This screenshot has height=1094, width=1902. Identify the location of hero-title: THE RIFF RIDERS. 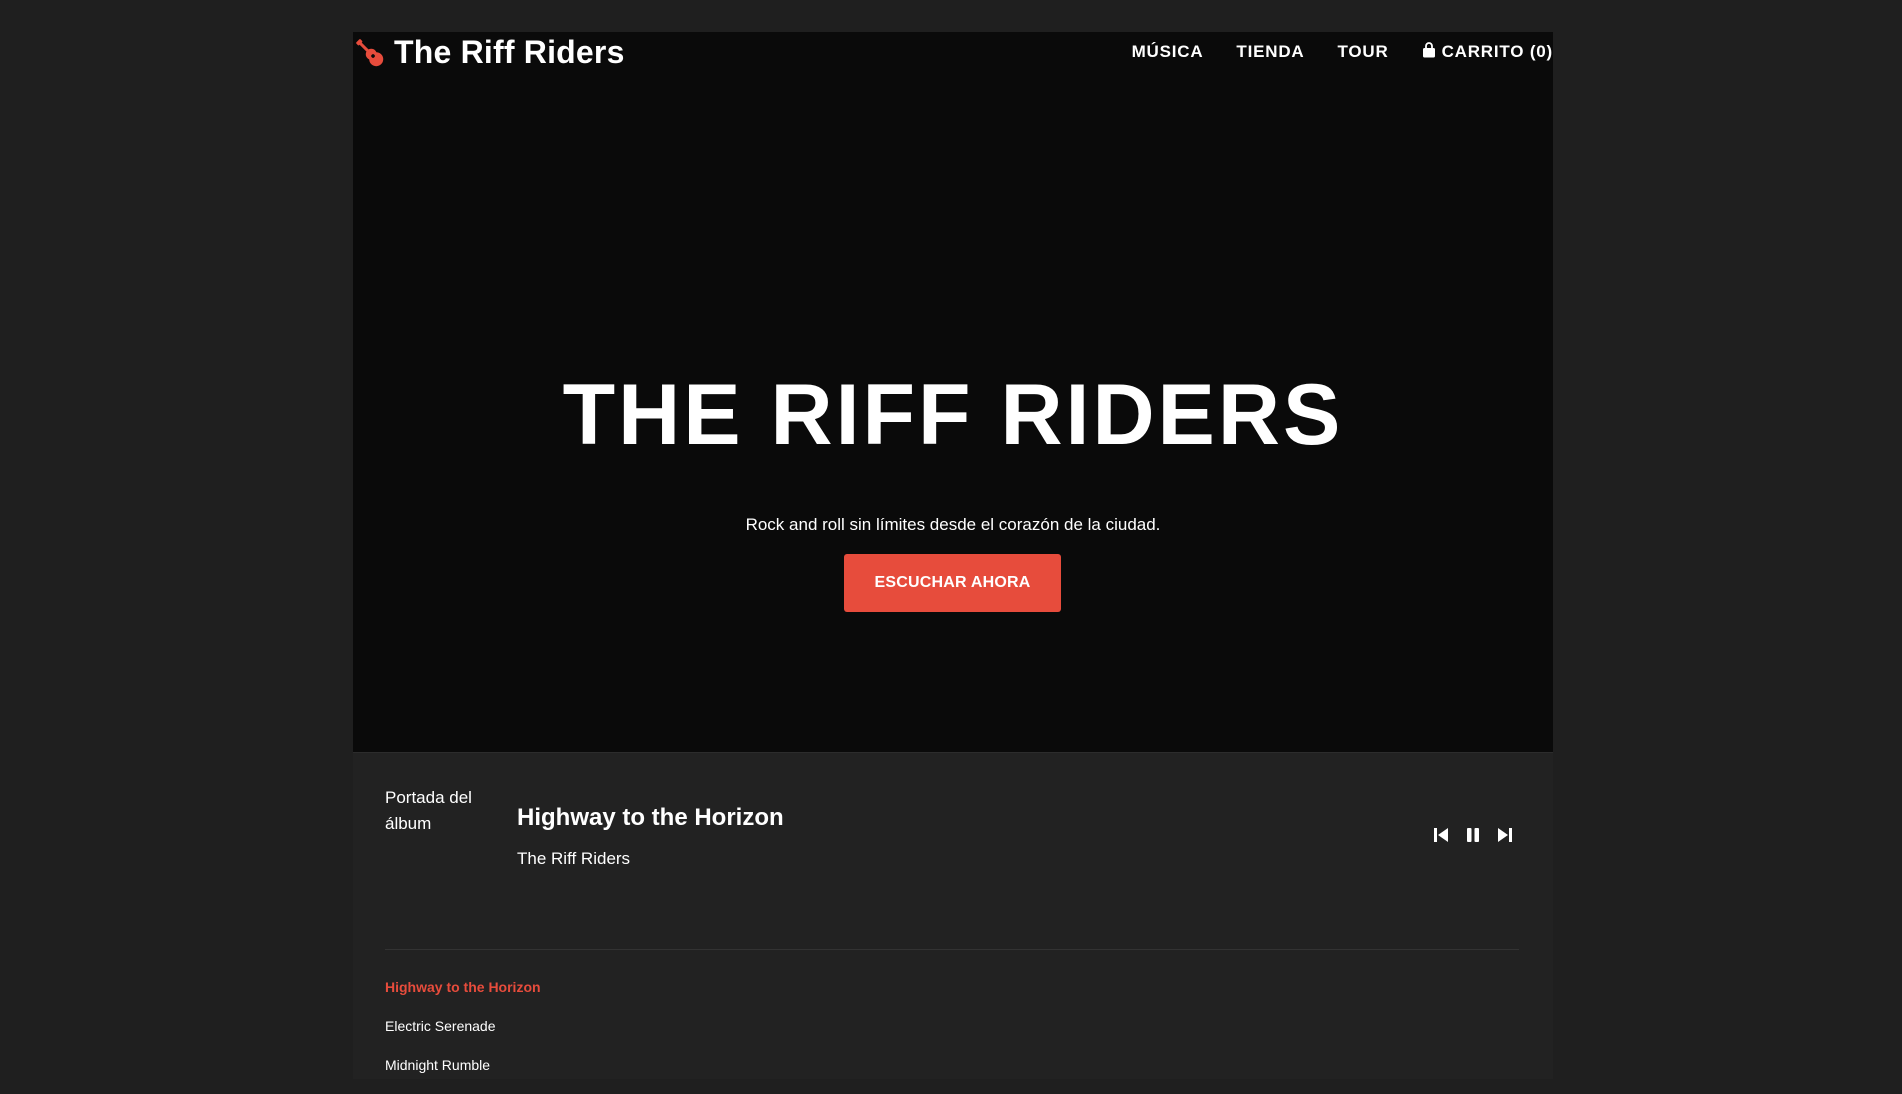
(953, 415).